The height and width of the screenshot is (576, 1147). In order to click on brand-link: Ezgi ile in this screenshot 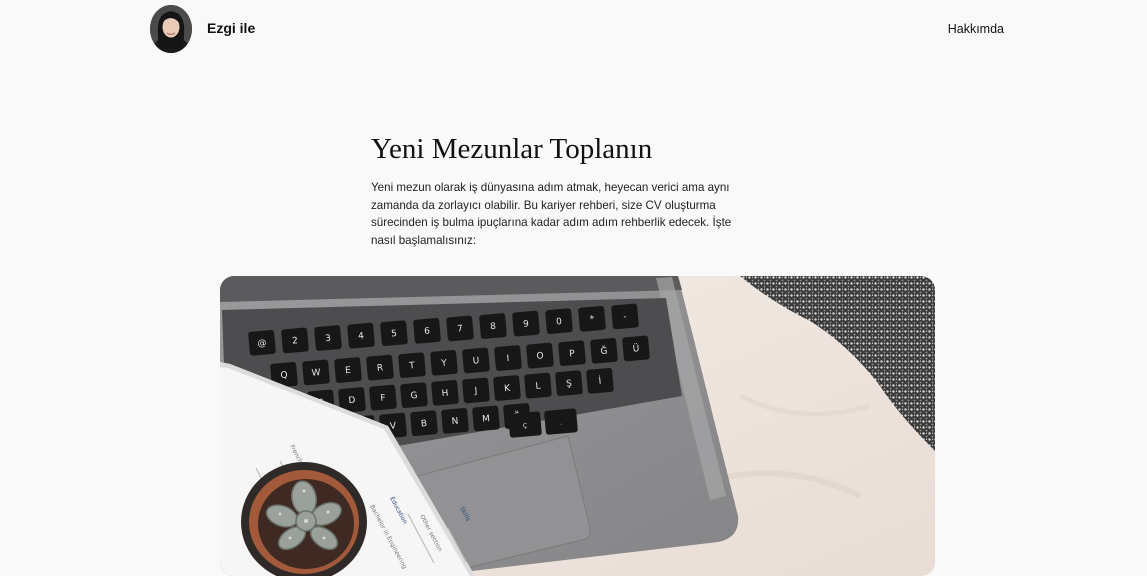, I will do `click(231, 28)`.